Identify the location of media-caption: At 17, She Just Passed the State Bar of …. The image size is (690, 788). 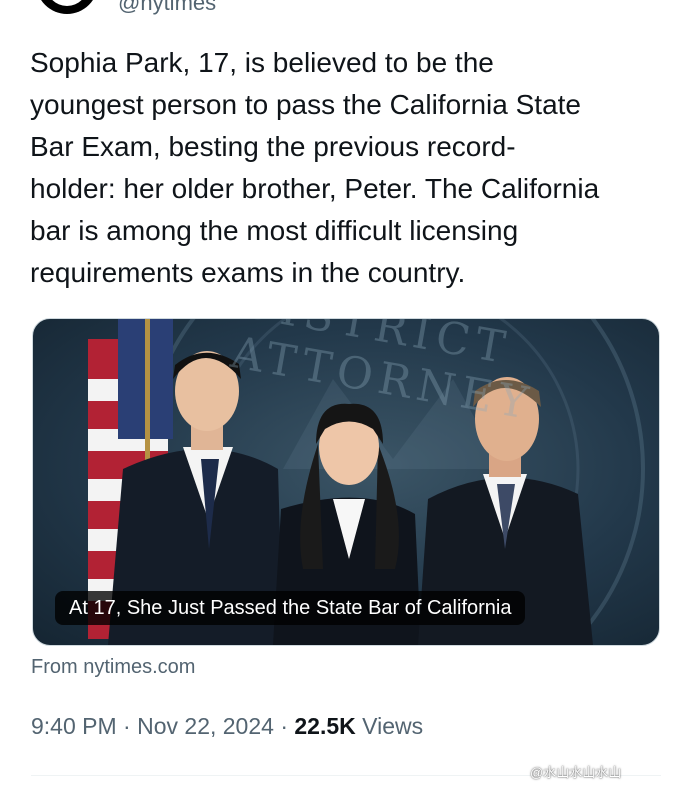
(290, 608).